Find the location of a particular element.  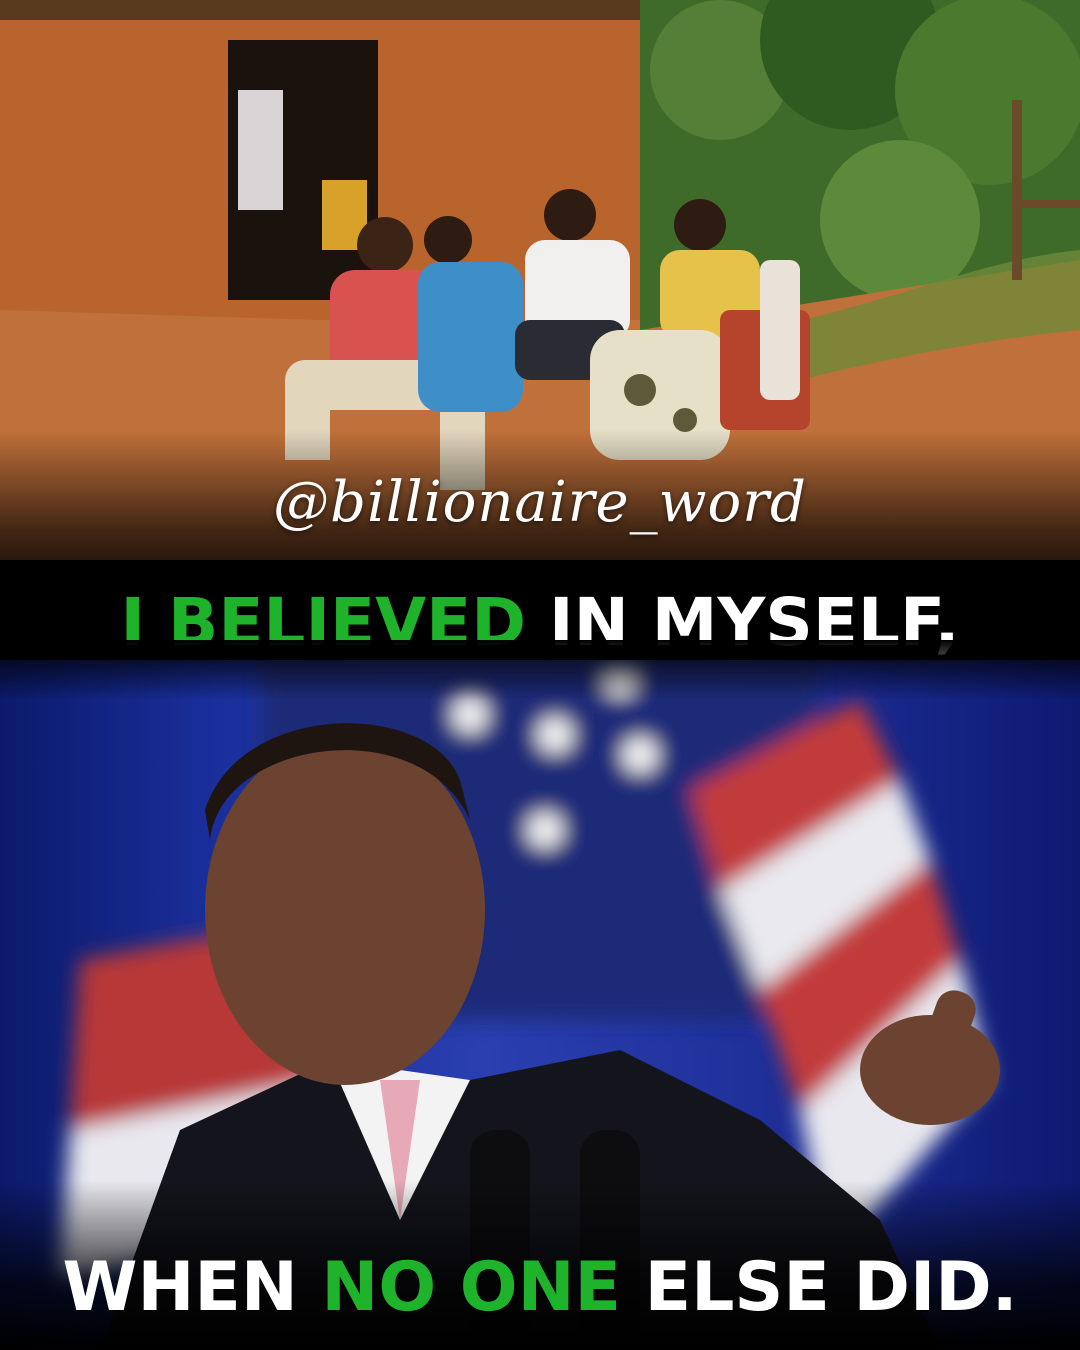

headline-bottom-lead: WHEN is located at coordinates (192, 1287).